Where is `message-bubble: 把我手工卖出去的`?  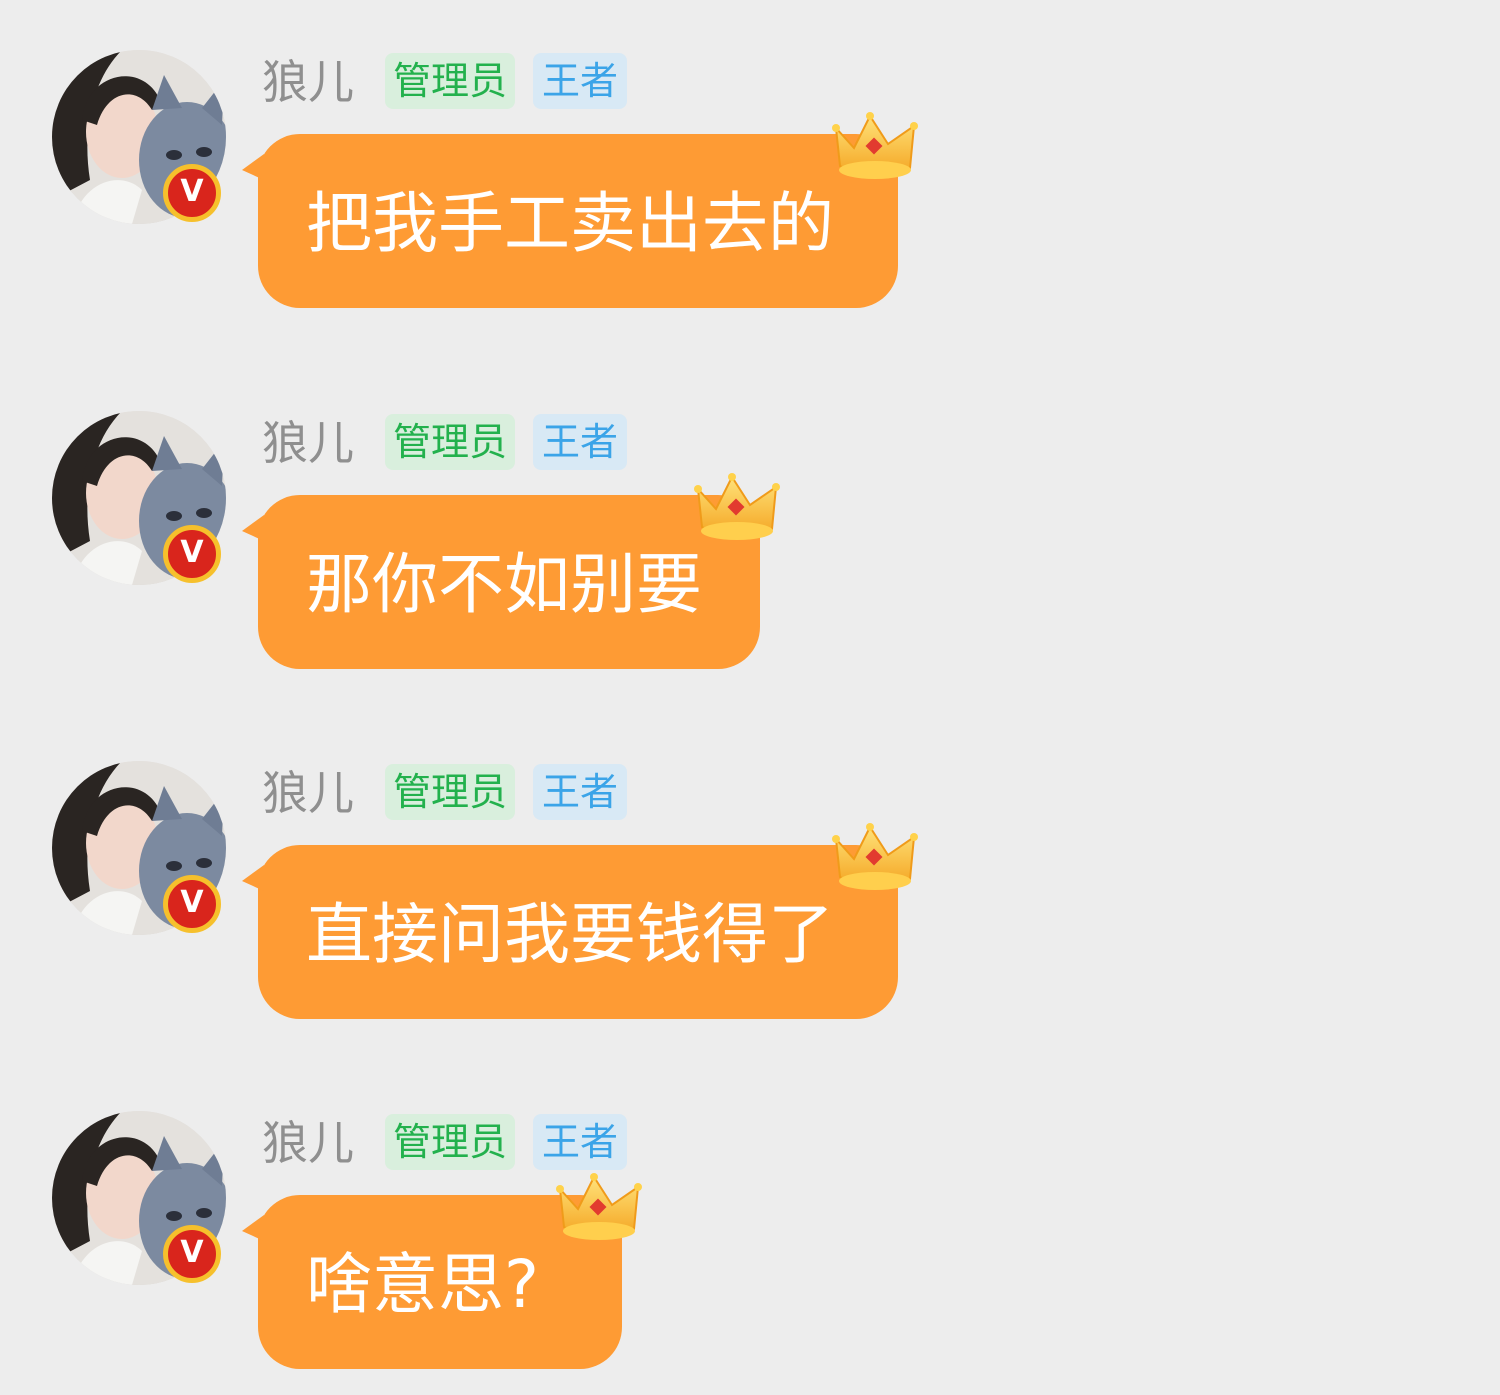 message-bubble: 把我手工卖出去的 is located at coordinates (580, 210).